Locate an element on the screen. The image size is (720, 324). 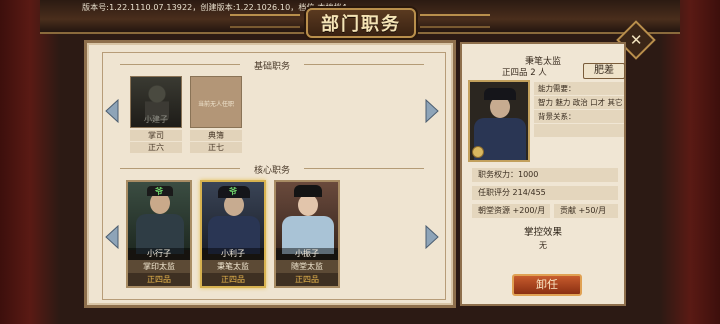
title-wing-right is located at coordinates (455, 21).